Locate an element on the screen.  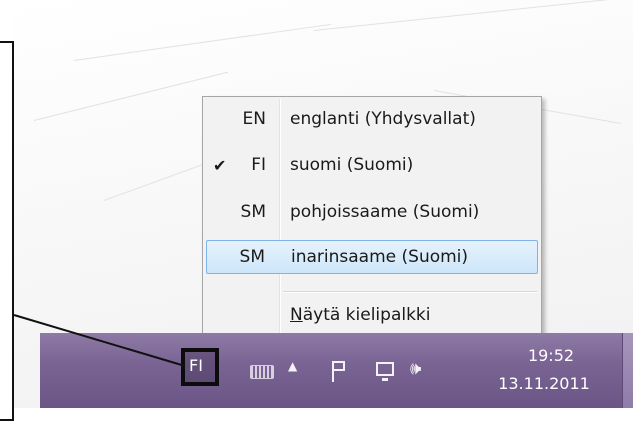
callout-pointer-line is located at coordinates (99, 340).